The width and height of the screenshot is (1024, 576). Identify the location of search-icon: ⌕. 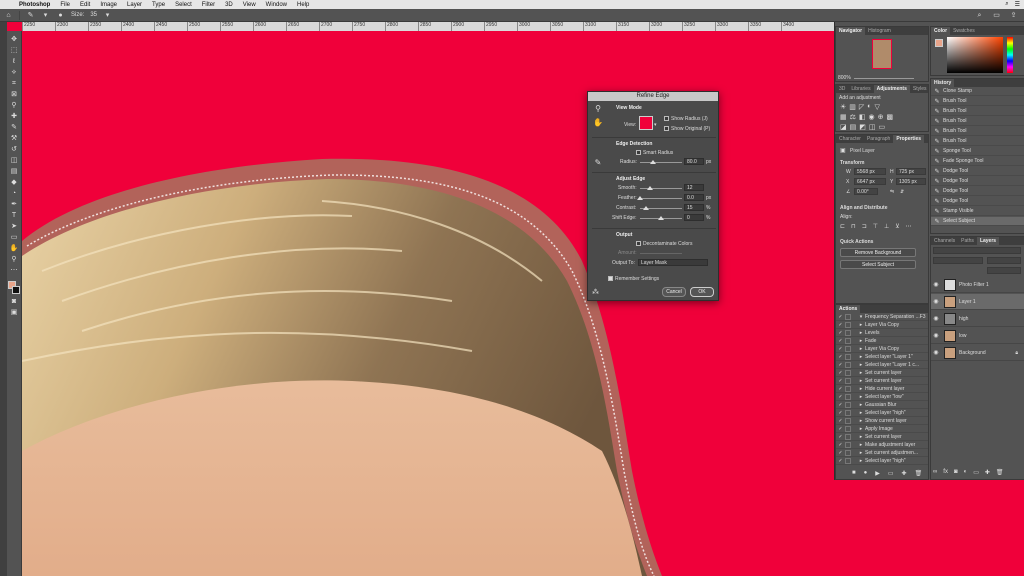
(979, 15).